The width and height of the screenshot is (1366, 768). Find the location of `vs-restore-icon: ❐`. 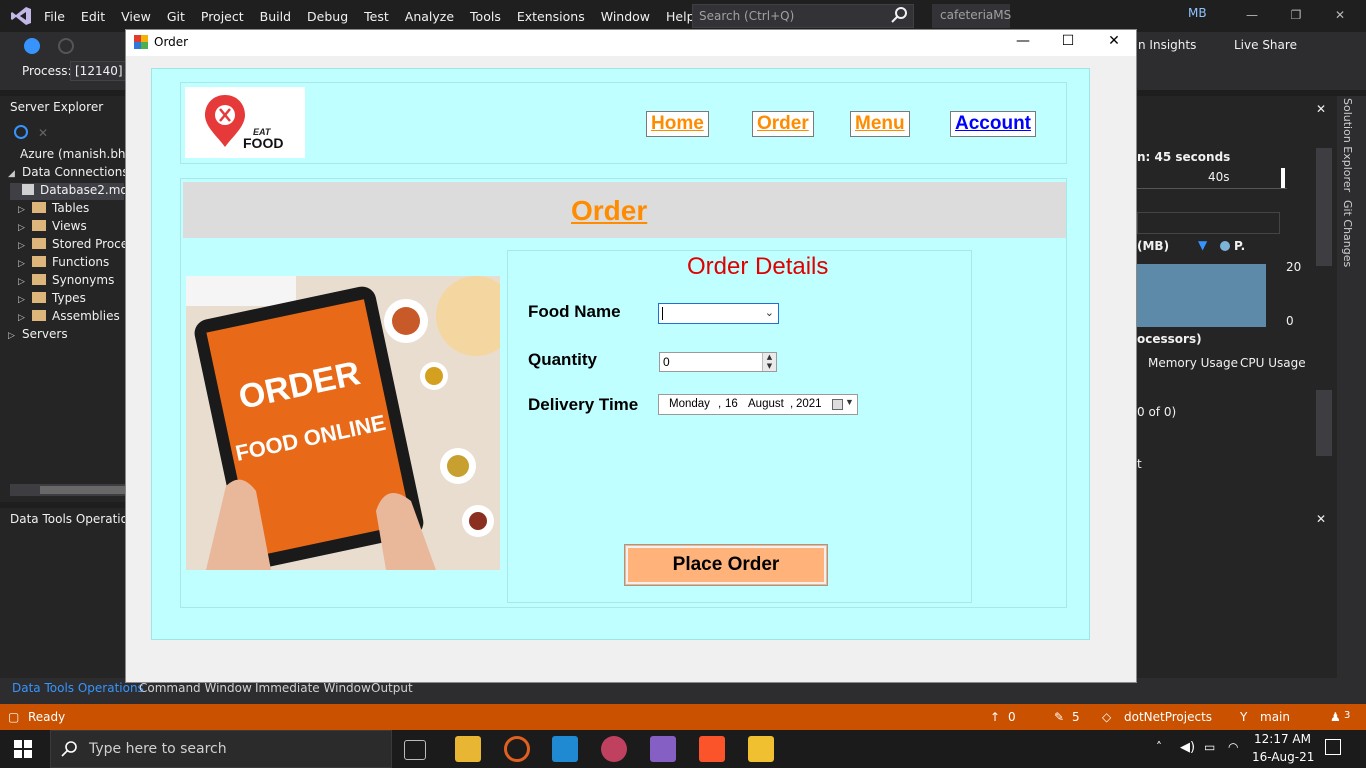

vs-restore-icon: ❐ is located at coordinates (1296, 16).